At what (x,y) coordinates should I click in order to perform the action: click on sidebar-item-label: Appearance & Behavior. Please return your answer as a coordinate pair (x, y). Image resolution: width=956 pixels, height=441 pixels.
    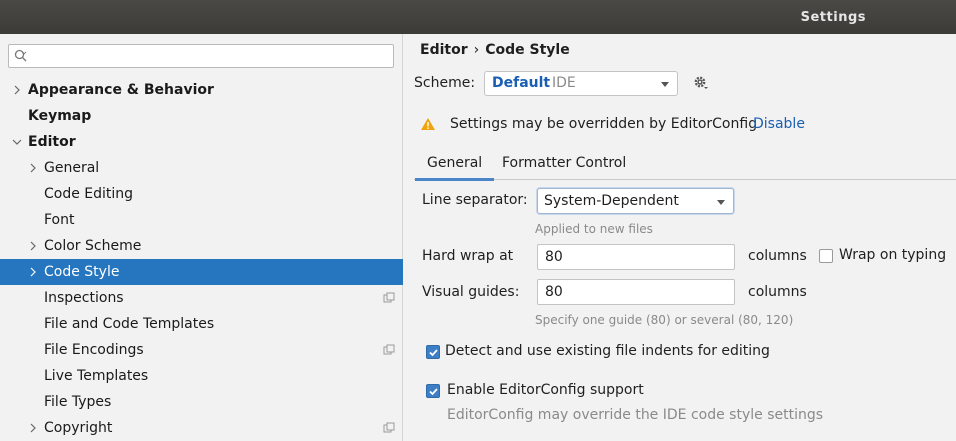
    Looking at the image, I should click on (121, 90).